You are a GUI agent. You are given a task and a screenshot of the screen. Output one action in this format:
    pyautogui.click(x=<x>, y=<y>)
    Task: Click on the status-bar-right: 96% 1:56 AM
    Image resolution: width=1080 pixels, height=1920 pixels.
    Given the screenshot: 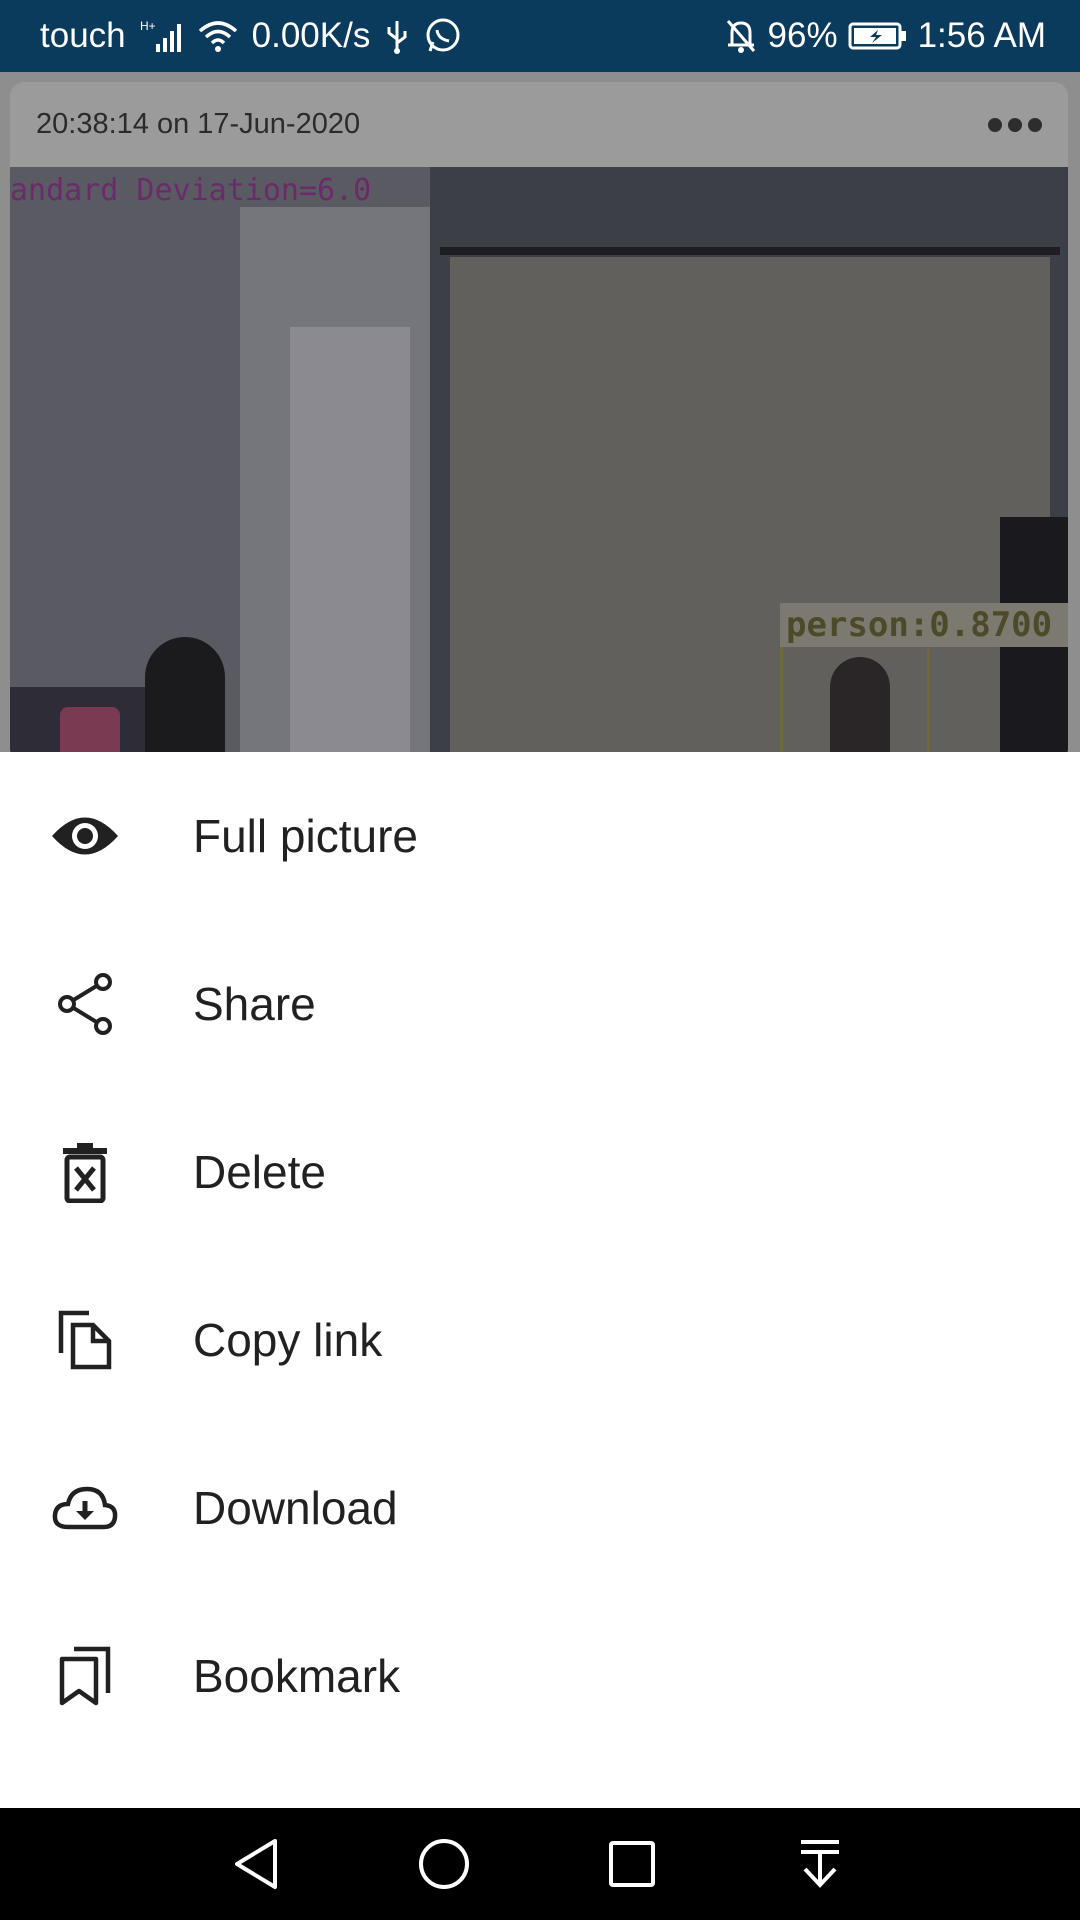 What is the action you would take?
    pyautogui.click(x=885, y=36)
    